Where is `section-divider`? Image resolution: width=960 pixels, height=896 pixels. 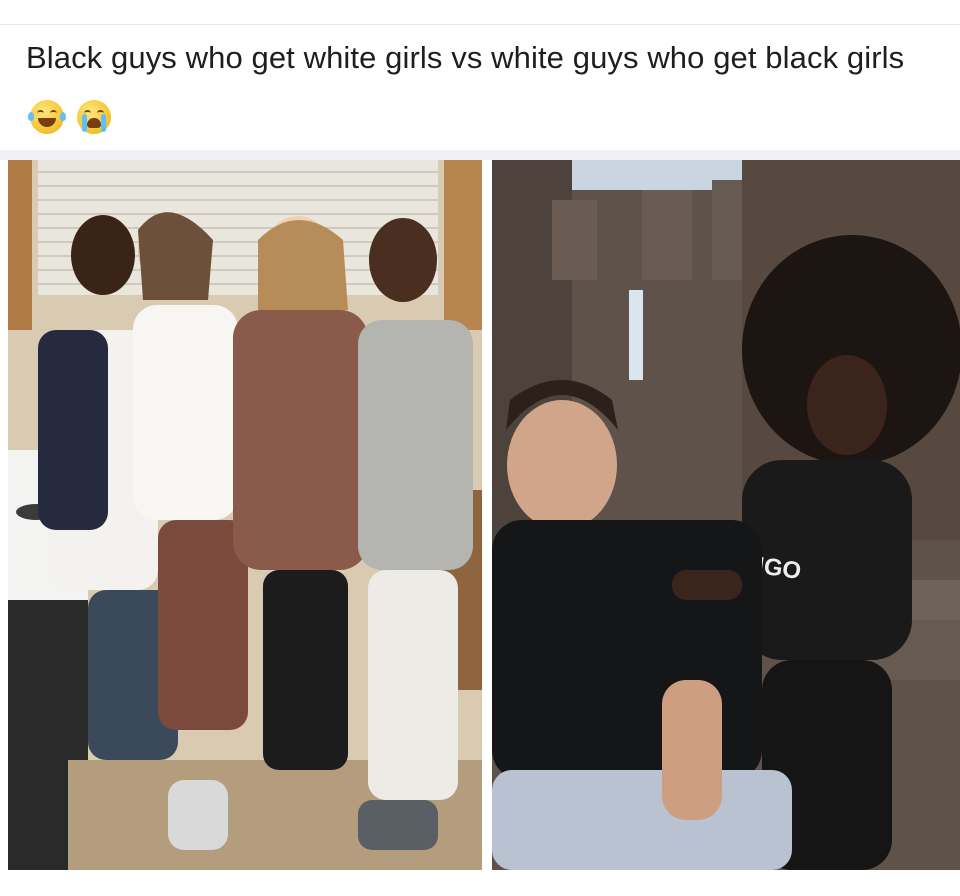
section-divider is located at coordinates (480, 155).